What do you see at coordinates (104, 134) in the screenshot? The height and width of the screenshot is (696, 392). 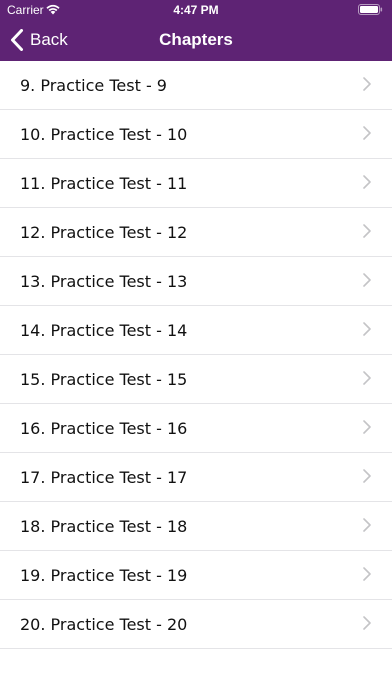 I see `chapter-label: 10. Practice Test - 10` at bounding box center [104, 134].